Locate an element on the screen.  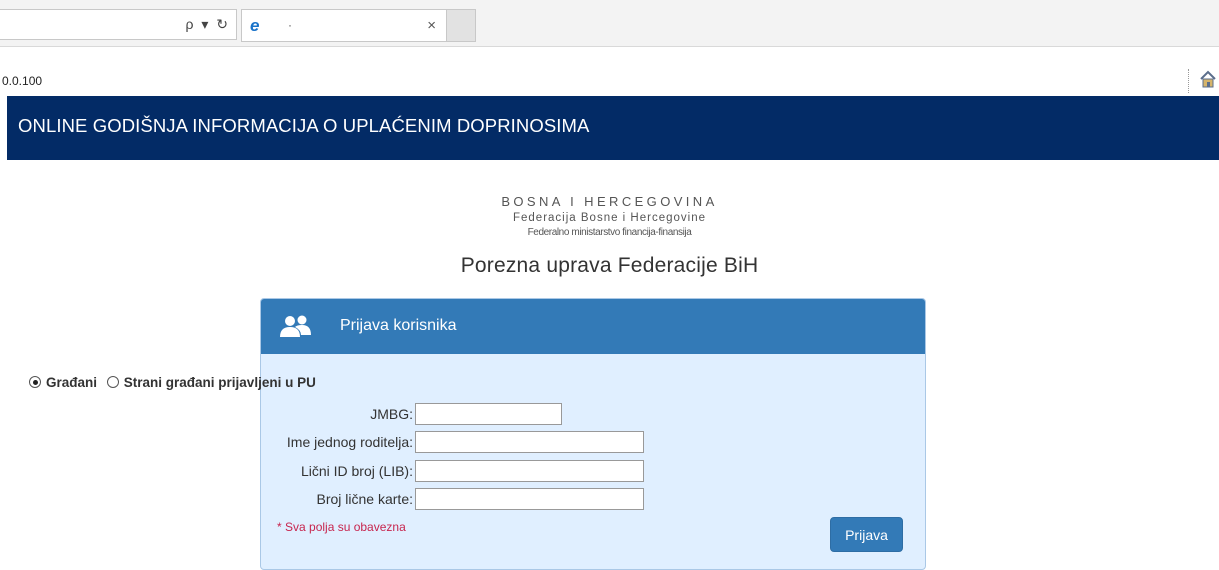
parent-name-input is located at coordinates (529, 442).